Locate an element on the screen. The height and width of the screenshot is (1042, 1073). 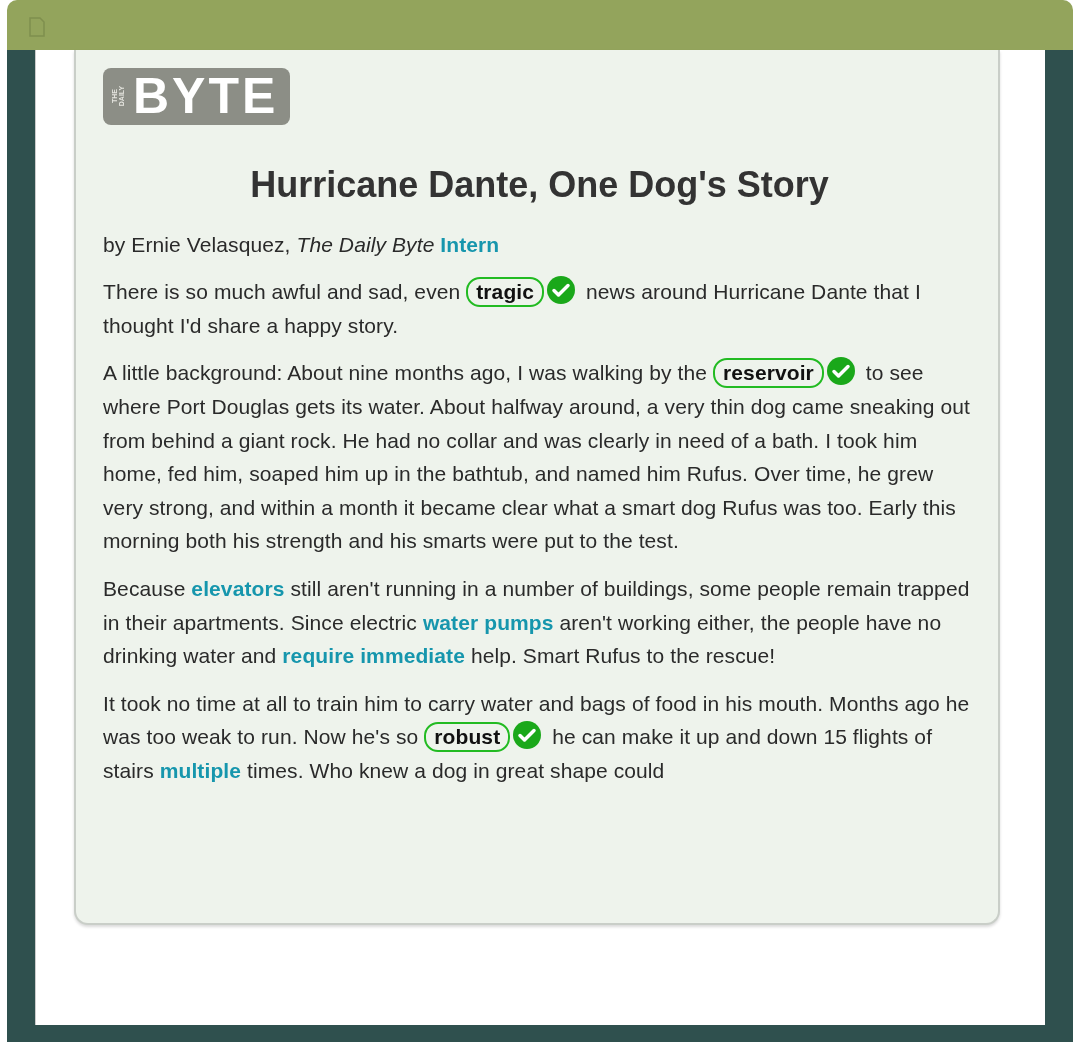
byline: by Ernie Velasquez, The Daily Byte Intern is located at coordinates (302, 244).